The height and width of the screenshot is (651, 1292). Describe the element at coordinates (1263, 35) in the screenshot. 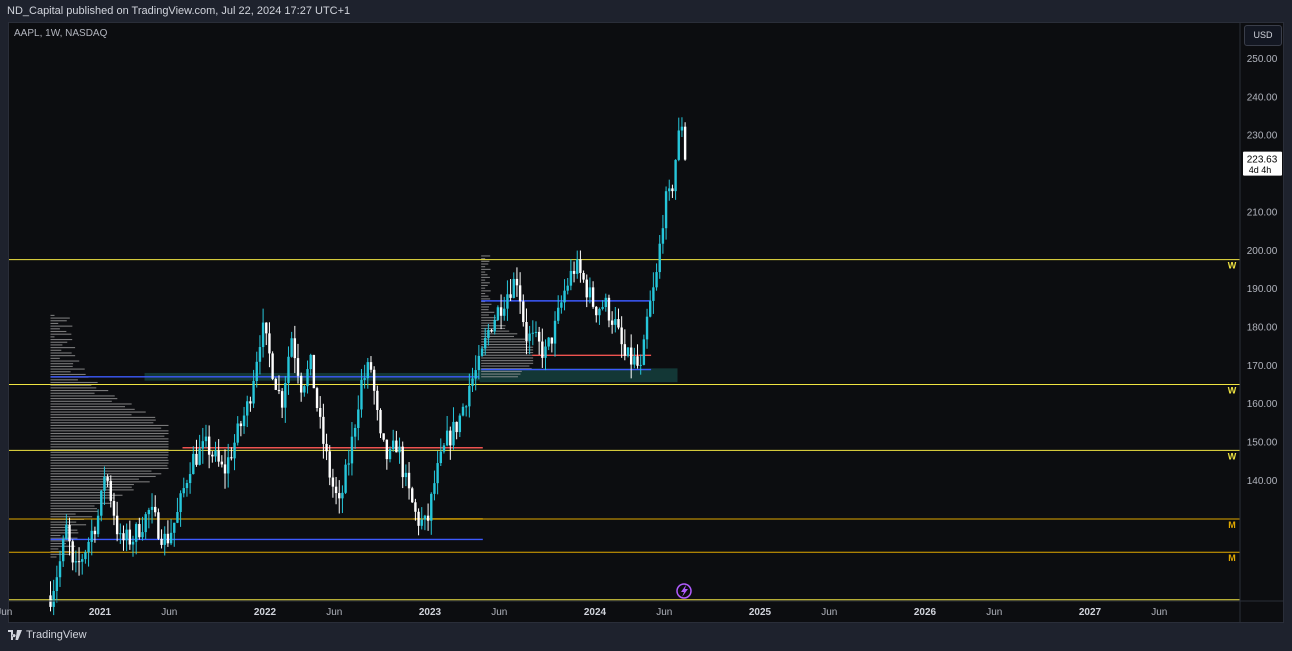

I see `currency-button: USD` at that location.